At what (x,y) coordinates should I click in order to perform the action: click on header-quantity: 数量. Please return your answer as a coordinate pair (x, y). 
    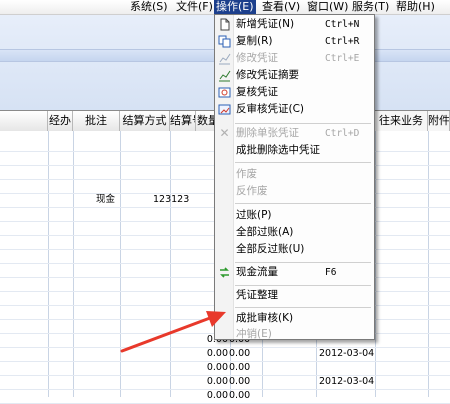
    Looking at the image, I should click on (206, 121).